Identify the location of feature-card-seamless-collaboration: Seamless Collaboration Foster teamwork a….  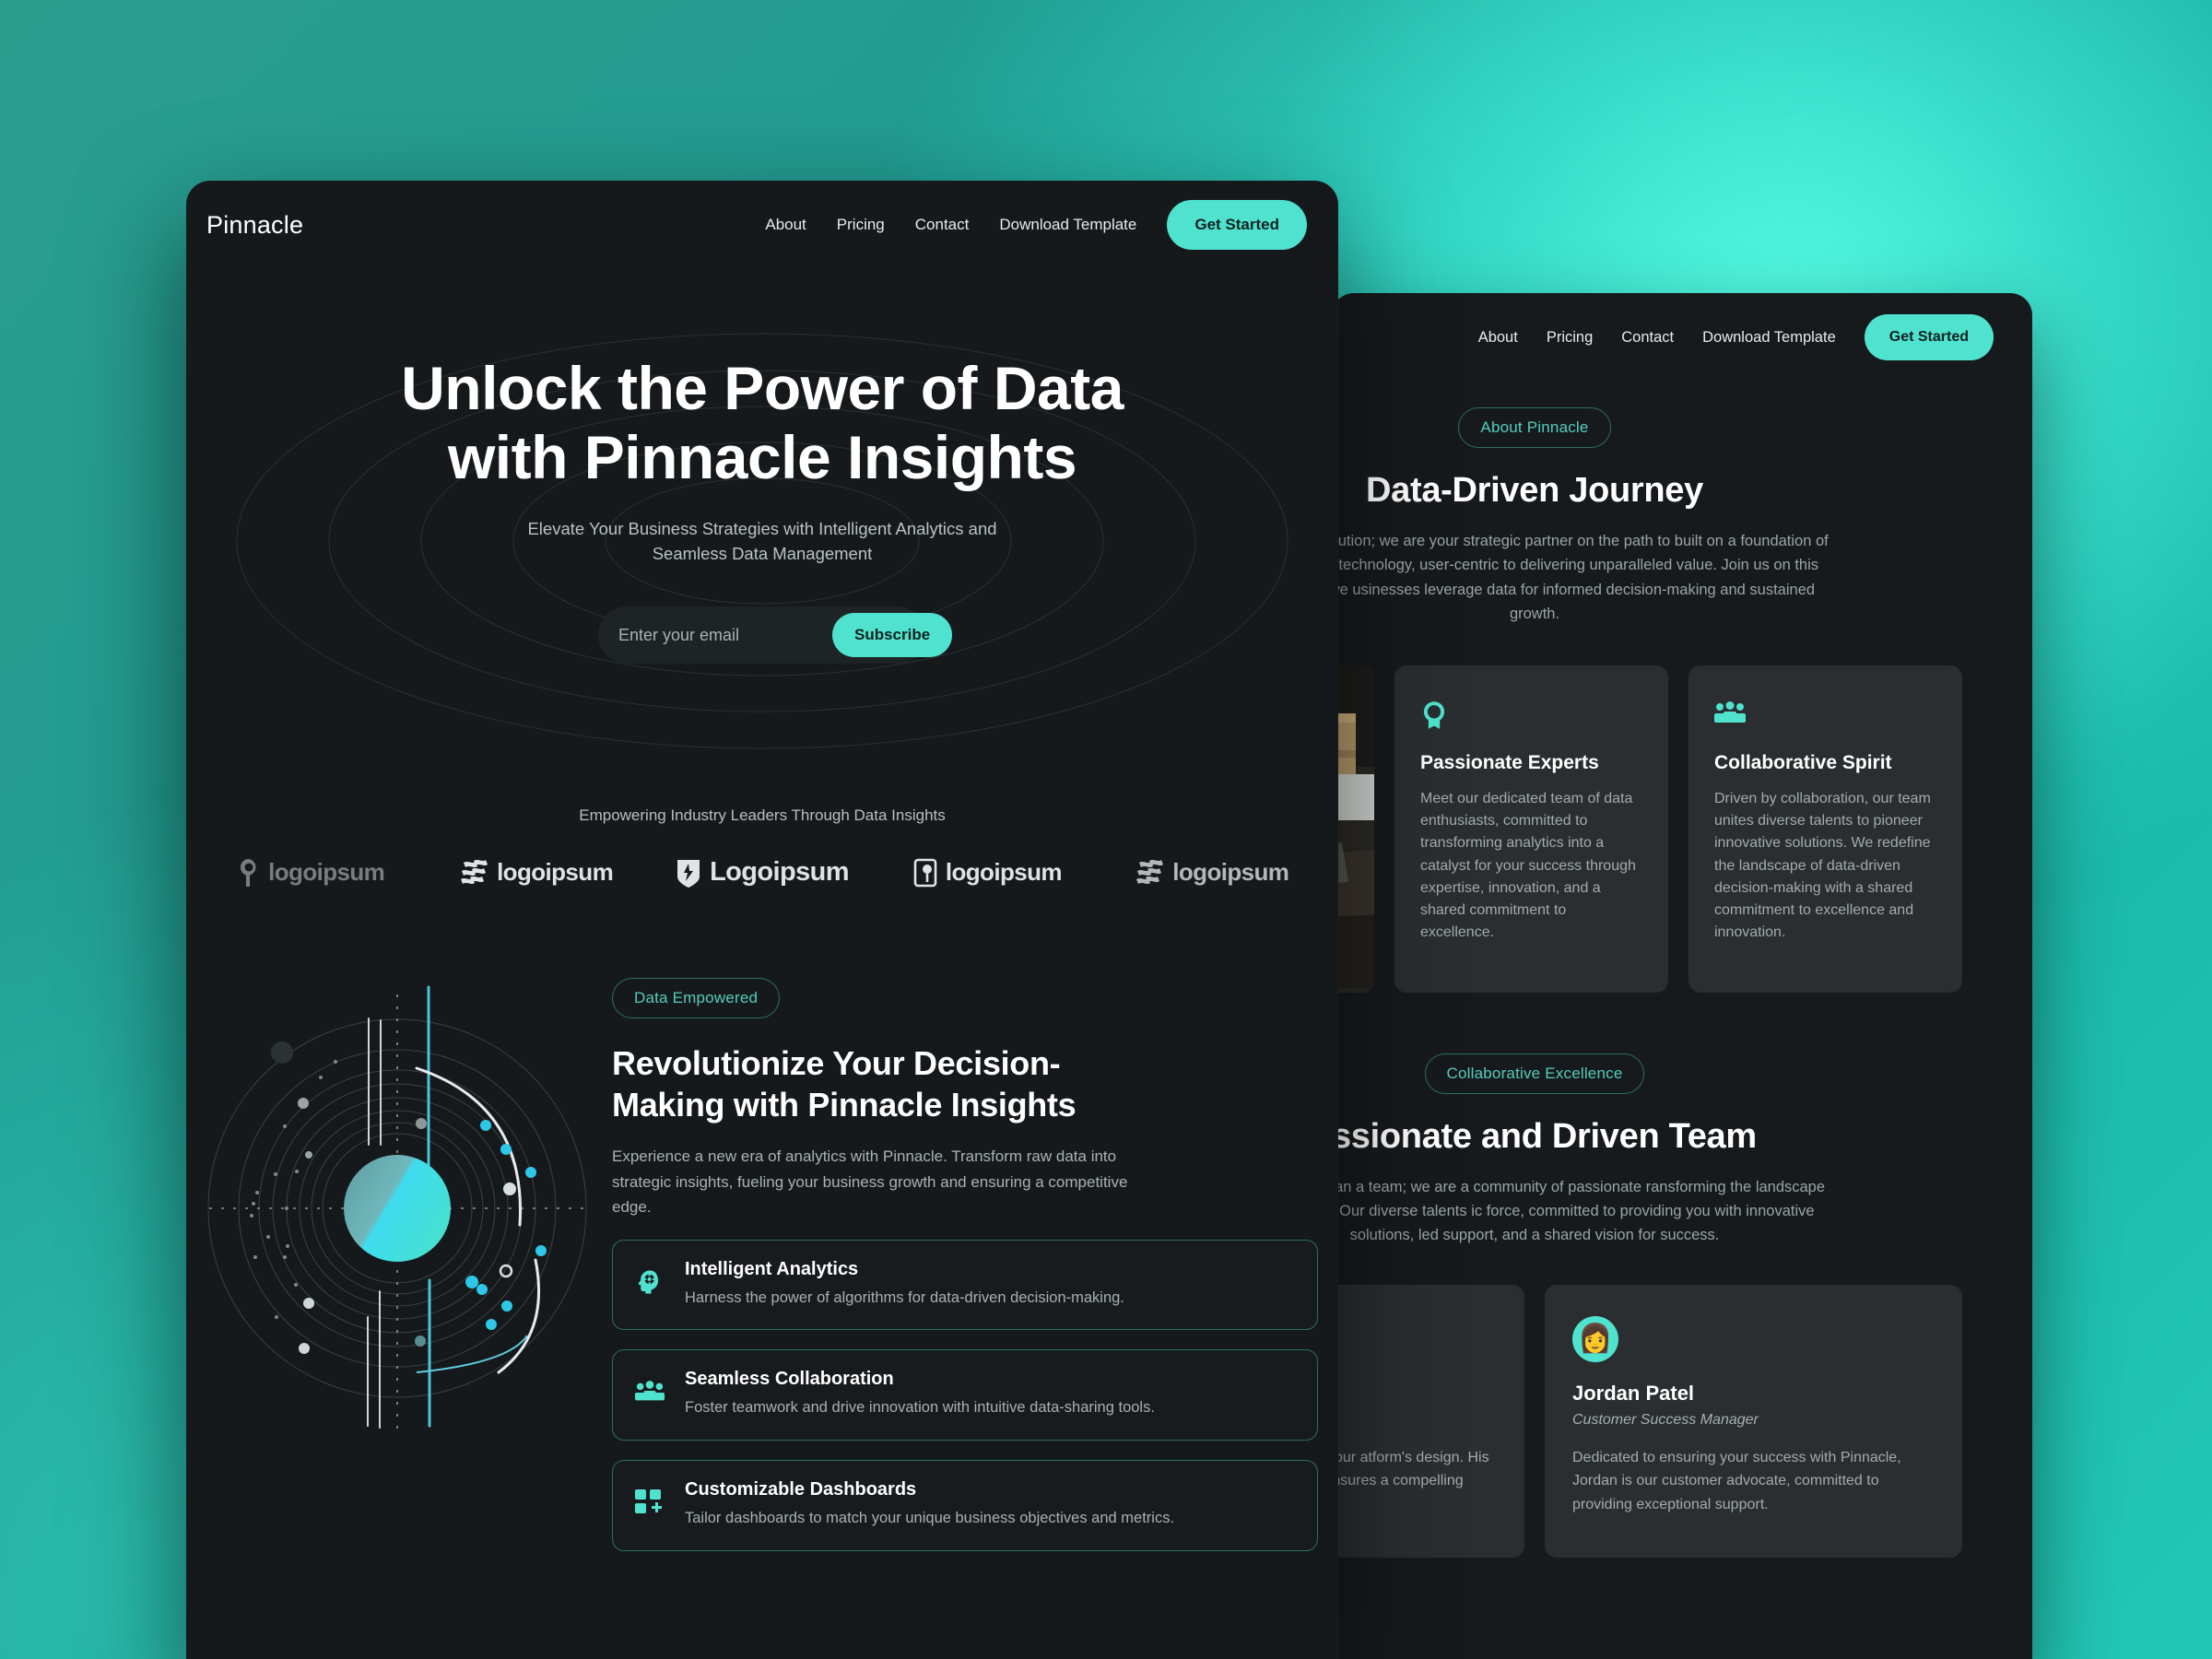
(965, 1395).